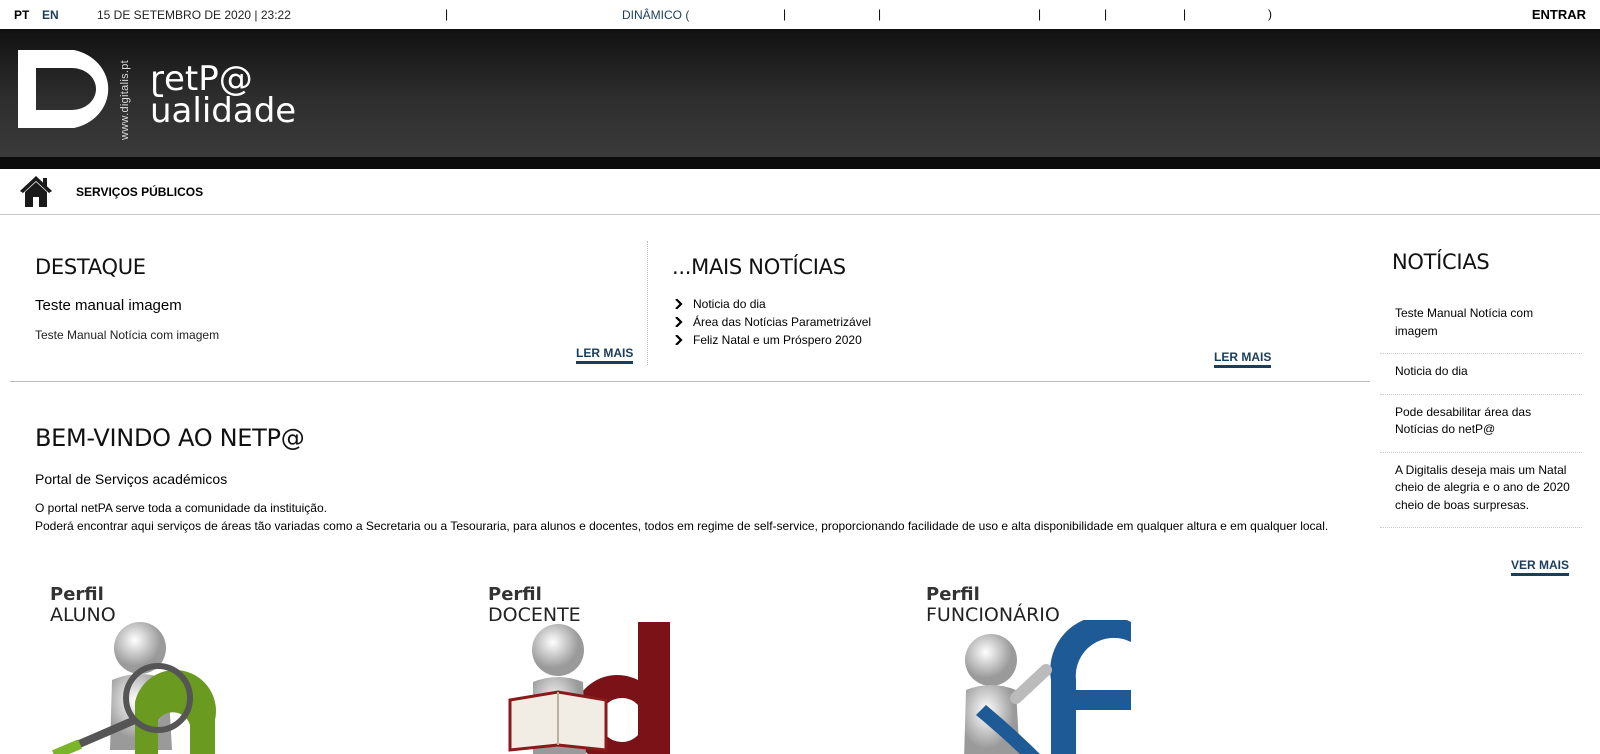  Describe the element at coordinates (1559, 14) in the screenshot. I see `login-button: ENTRAR` at that location.